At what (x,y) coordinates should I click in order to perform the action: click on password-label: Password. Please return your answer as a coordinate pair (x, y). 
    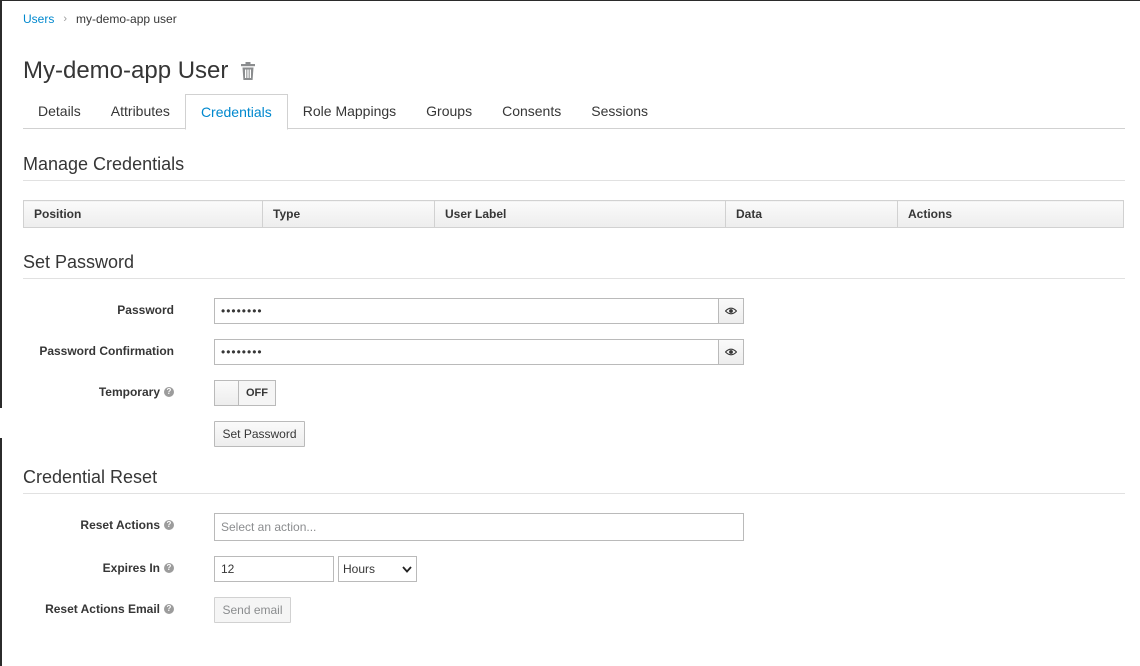
    Looking at the image, I should click on (145, 310).